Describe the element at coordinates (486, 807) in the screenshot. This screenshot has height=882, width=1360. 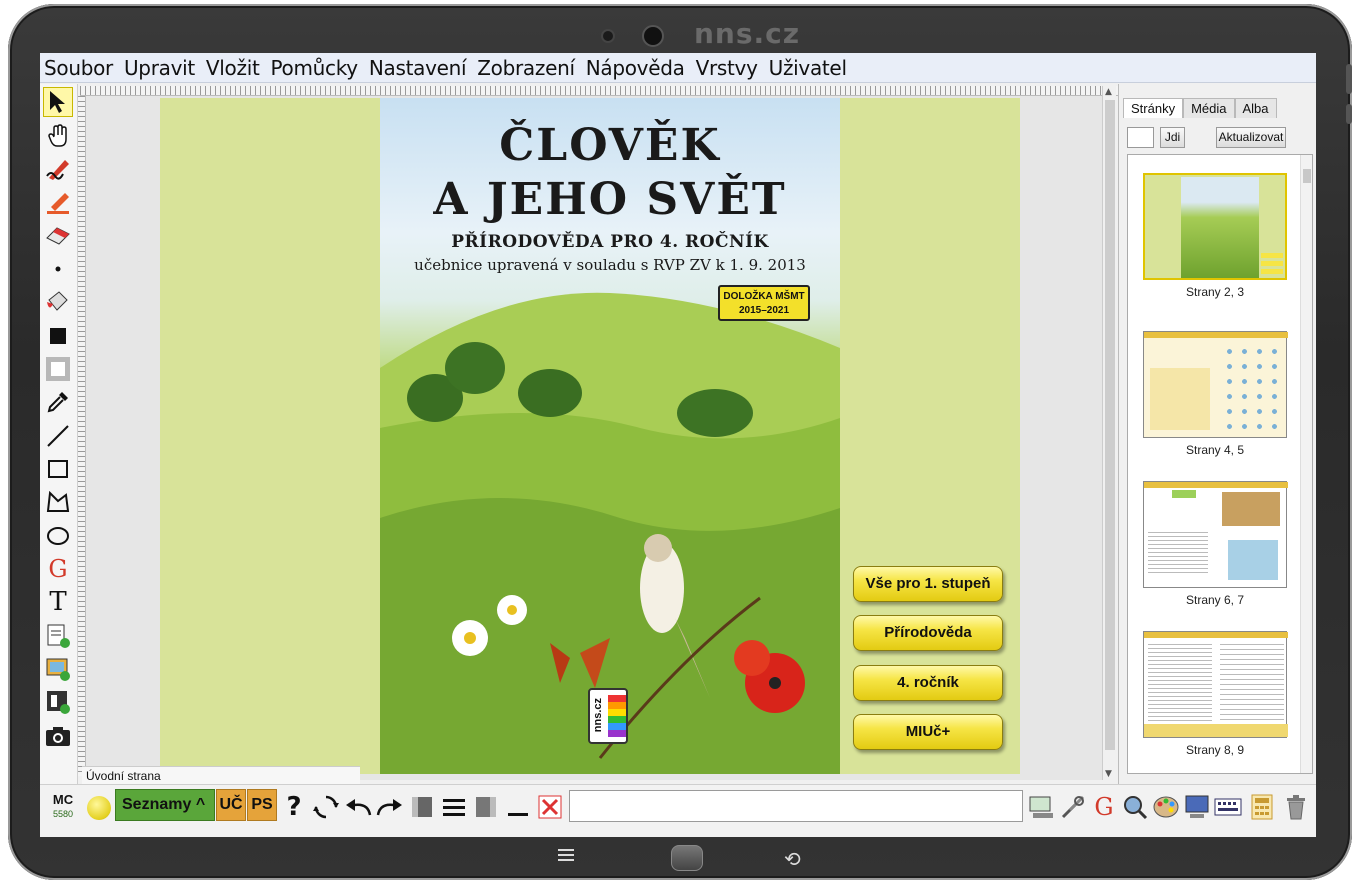
I see `layer-up-icon` at that location.